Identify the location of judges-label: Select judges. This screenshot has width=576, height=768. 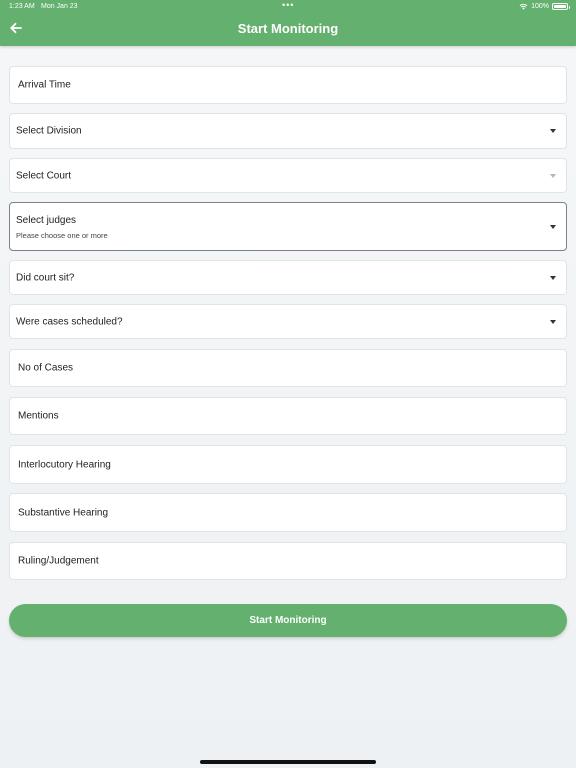
(46, 220).